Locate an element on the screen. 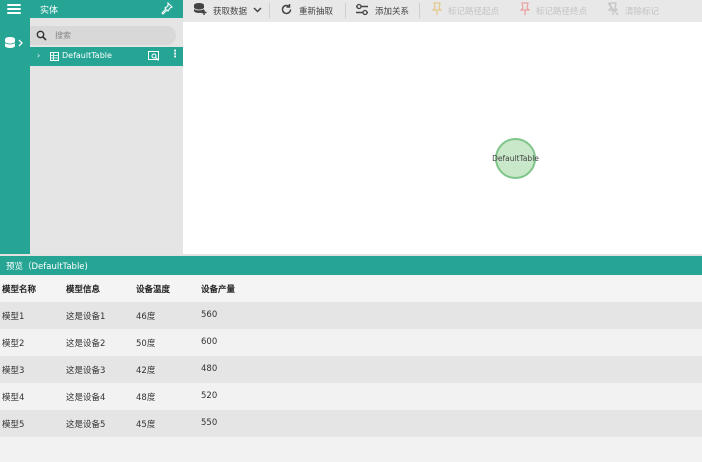  graph-node-label: DefaultTable is located at coordinates (515, 158).